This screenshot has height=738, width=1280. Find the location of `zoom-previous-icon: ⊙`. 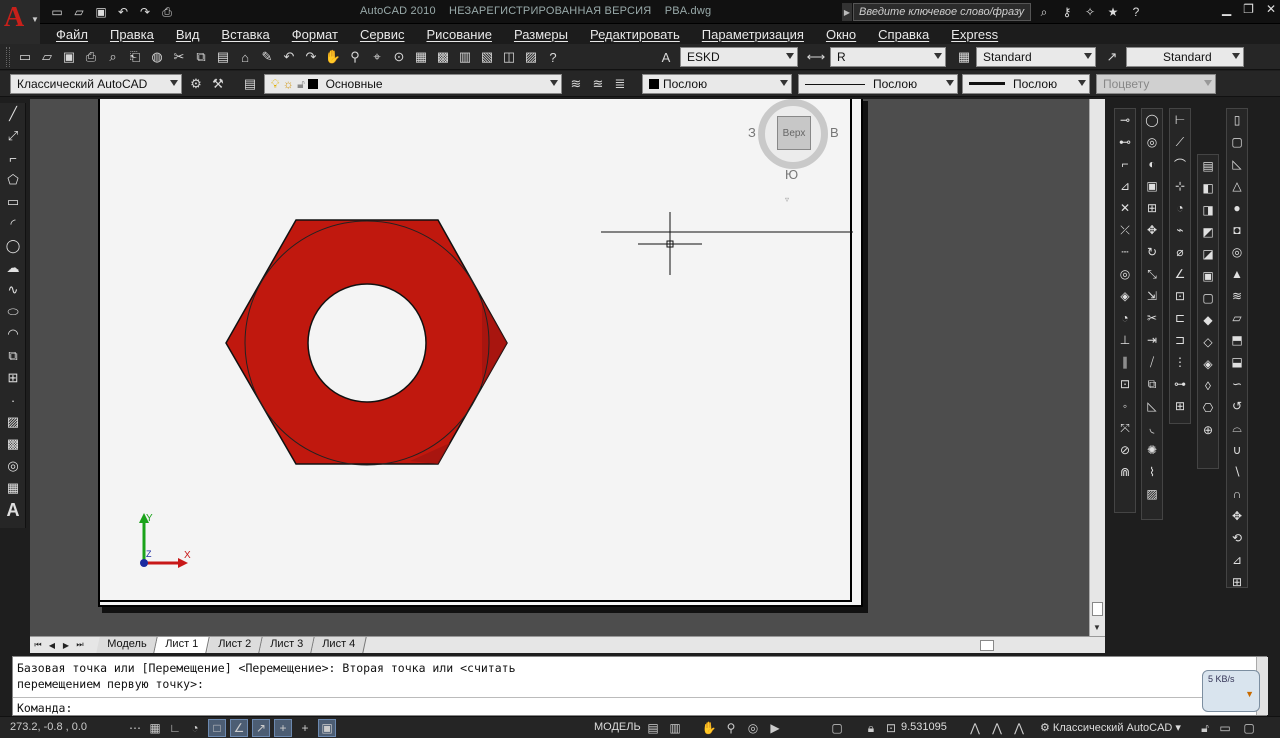

zoom-previous-icon: ⊙ is located at coordinates (399, 57).